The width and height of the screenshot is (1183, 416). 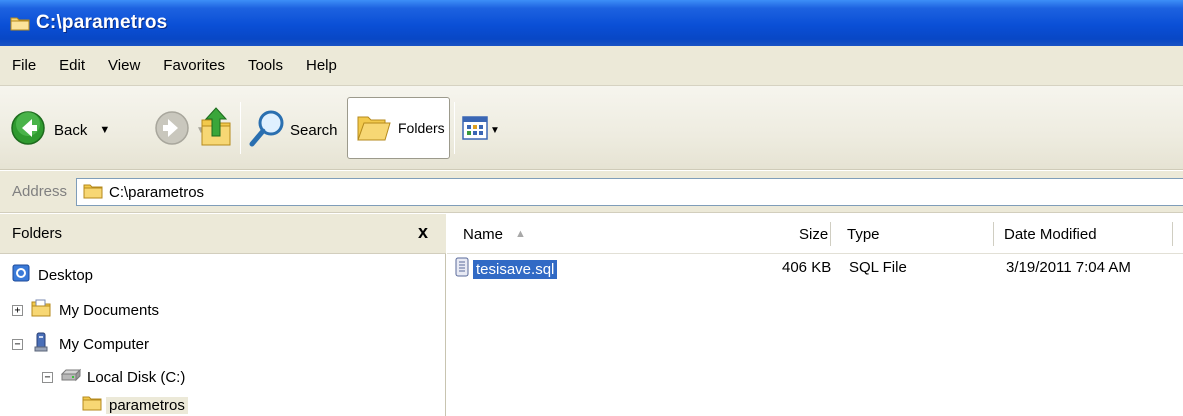 What do you see at coordinates (374, 128) in the screenshot?
I see `folders-icon` at bounding box center [374, 128].